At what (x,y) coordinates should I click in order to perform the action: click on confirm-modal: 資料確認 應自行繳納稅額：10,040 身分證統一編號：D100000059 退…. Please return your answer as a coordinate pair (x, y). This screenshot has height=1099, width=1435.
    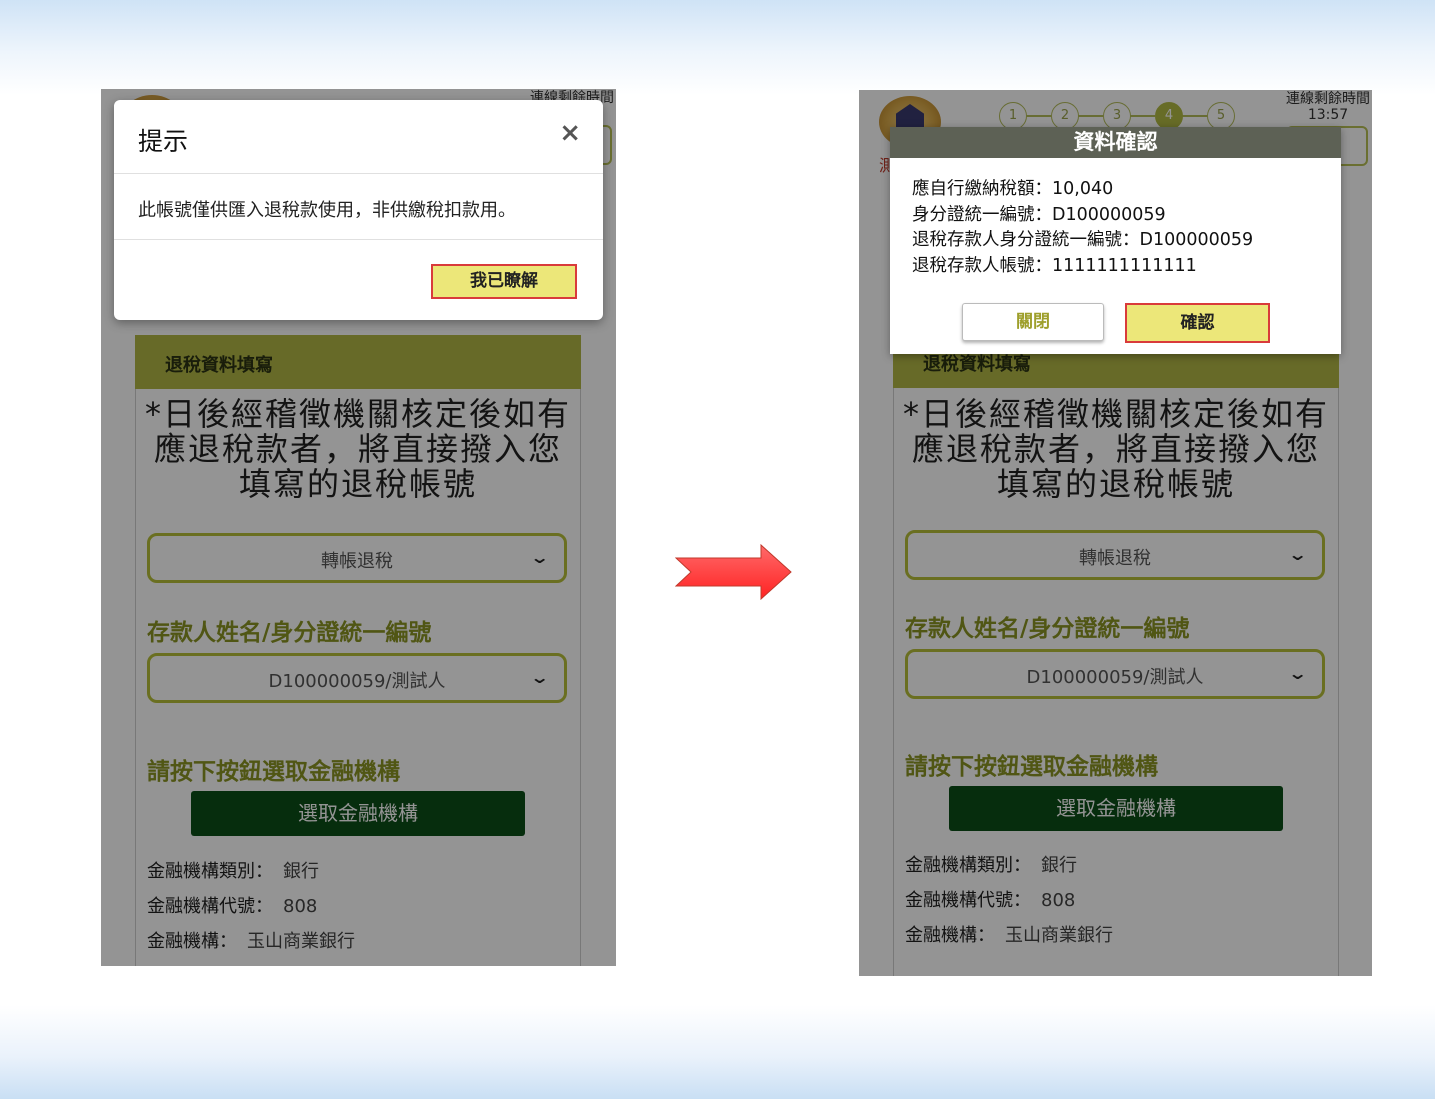
    Looking at the image, I should click on (1115, 240).